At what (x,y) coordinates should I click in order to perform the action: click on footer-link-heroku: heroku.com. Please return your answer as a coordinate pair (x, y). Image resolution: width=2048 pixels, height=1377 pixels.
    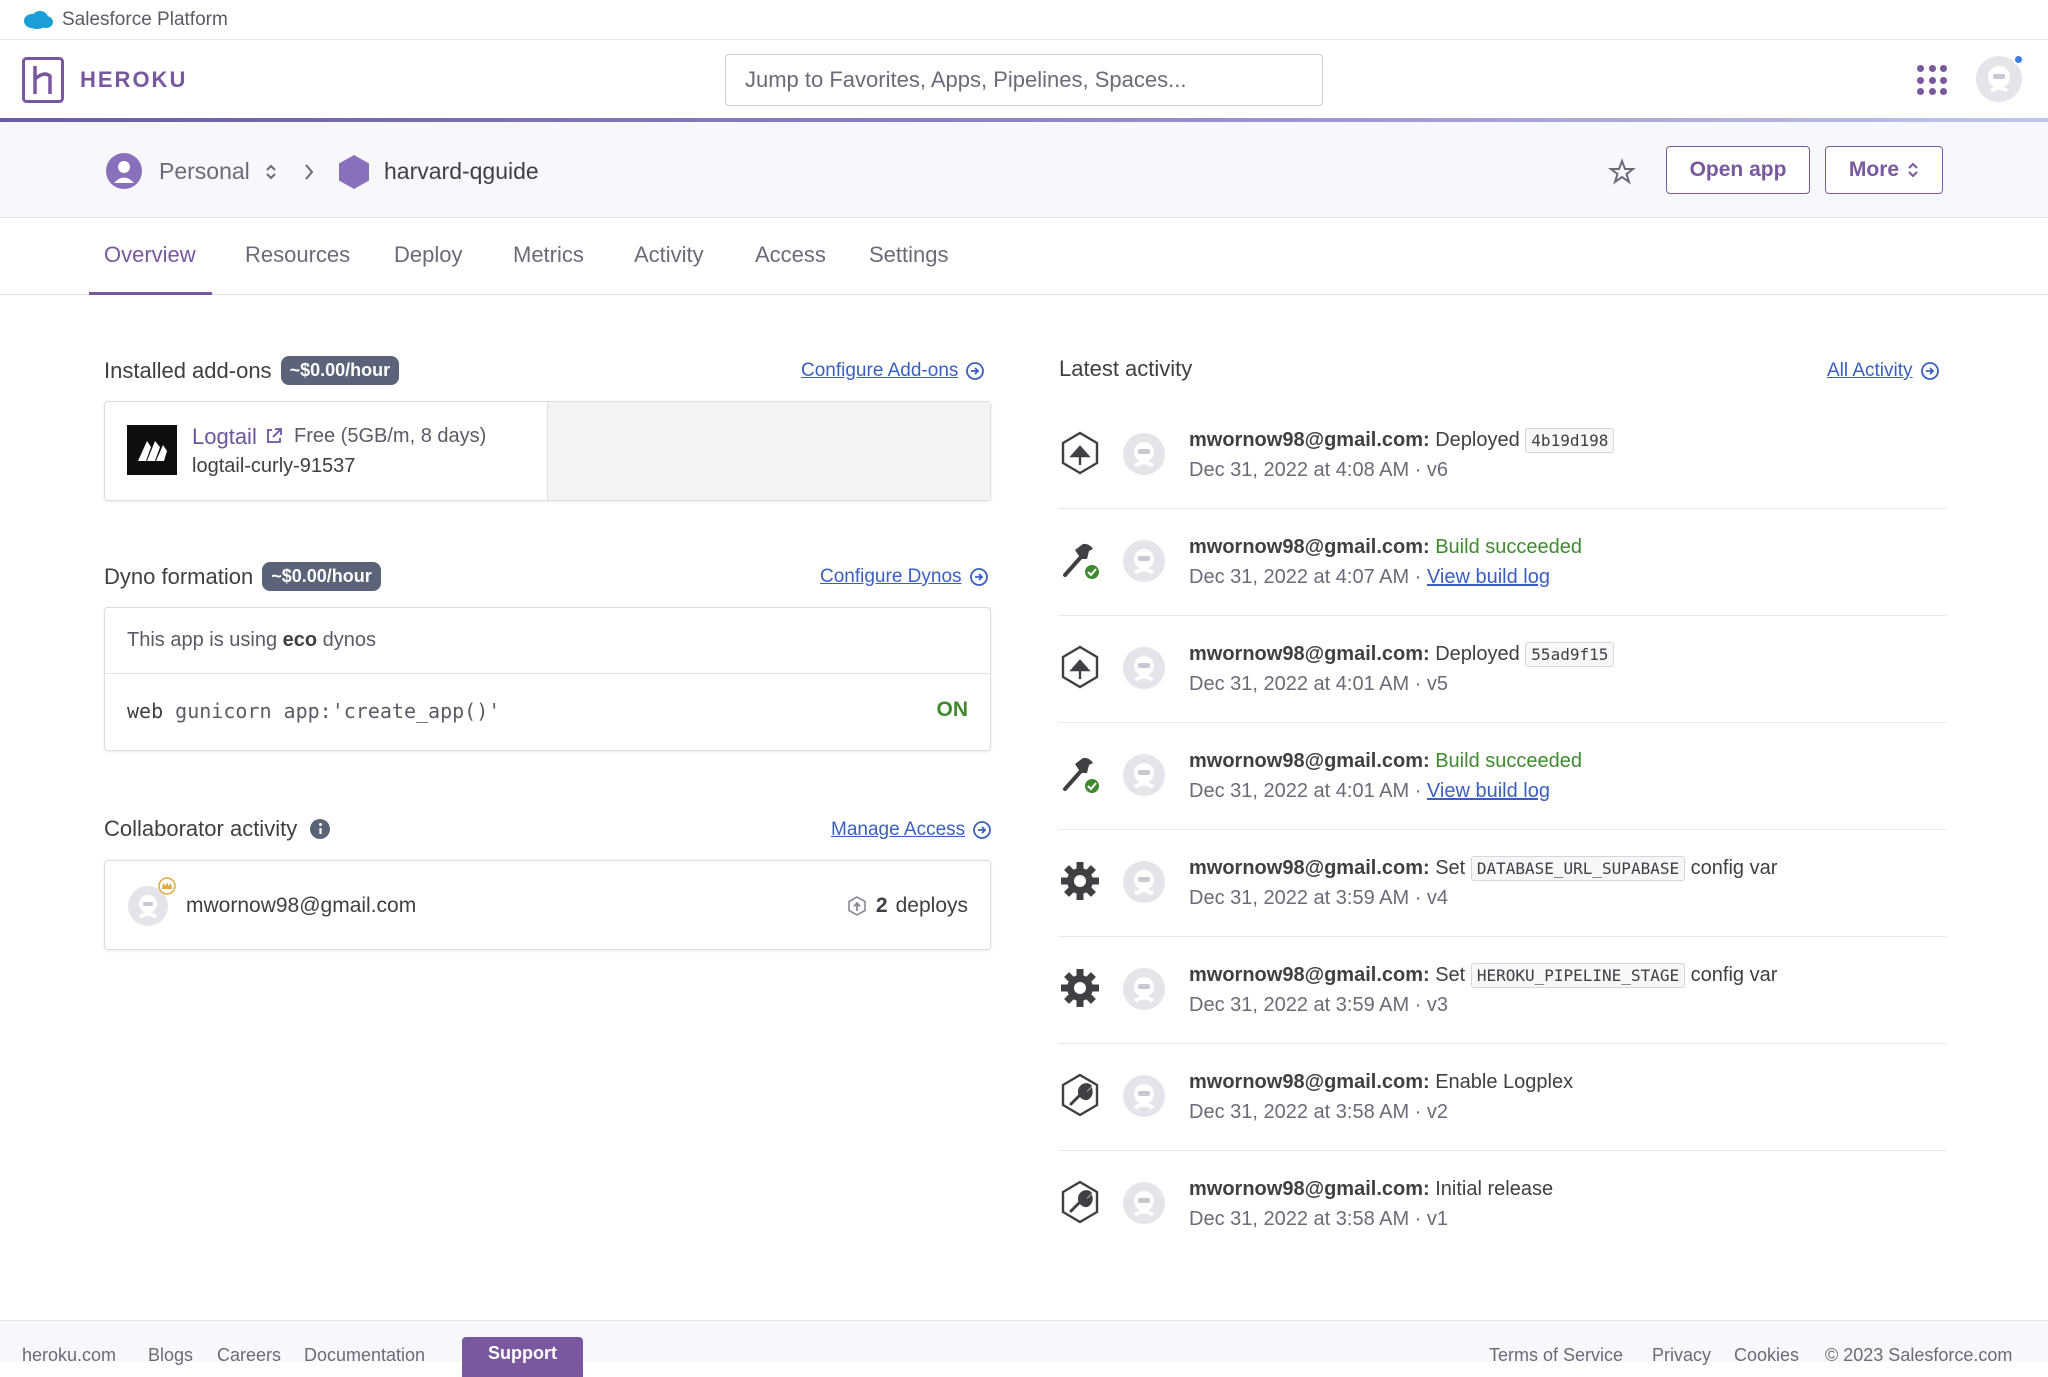
    Looking at the image, I should click on (69, 1355).